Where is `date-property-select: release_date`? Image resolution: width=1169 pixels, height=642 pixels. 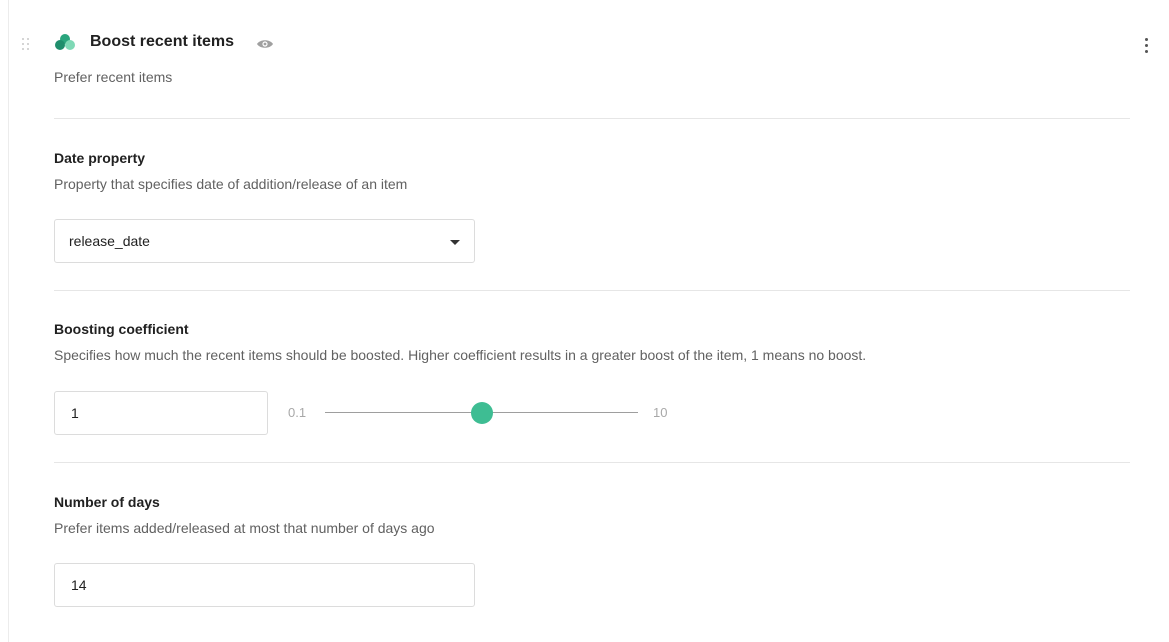 date-property-select: release_date is located at coordinates (264, 241).